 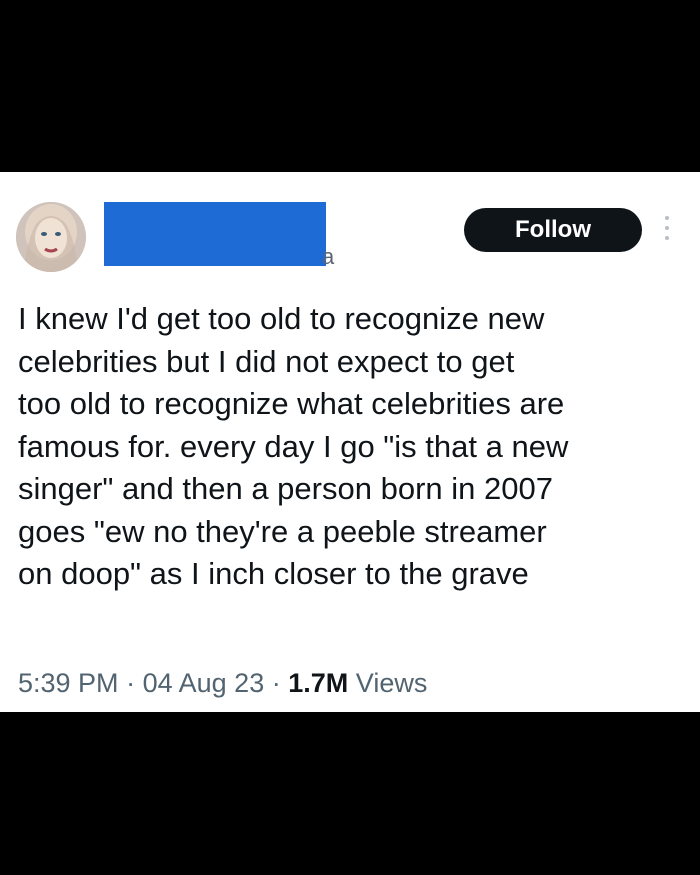 What do you see at coordinates (391, 683) in the screenshot?
I see `views-label: Views` at bounding box center [391, 683].